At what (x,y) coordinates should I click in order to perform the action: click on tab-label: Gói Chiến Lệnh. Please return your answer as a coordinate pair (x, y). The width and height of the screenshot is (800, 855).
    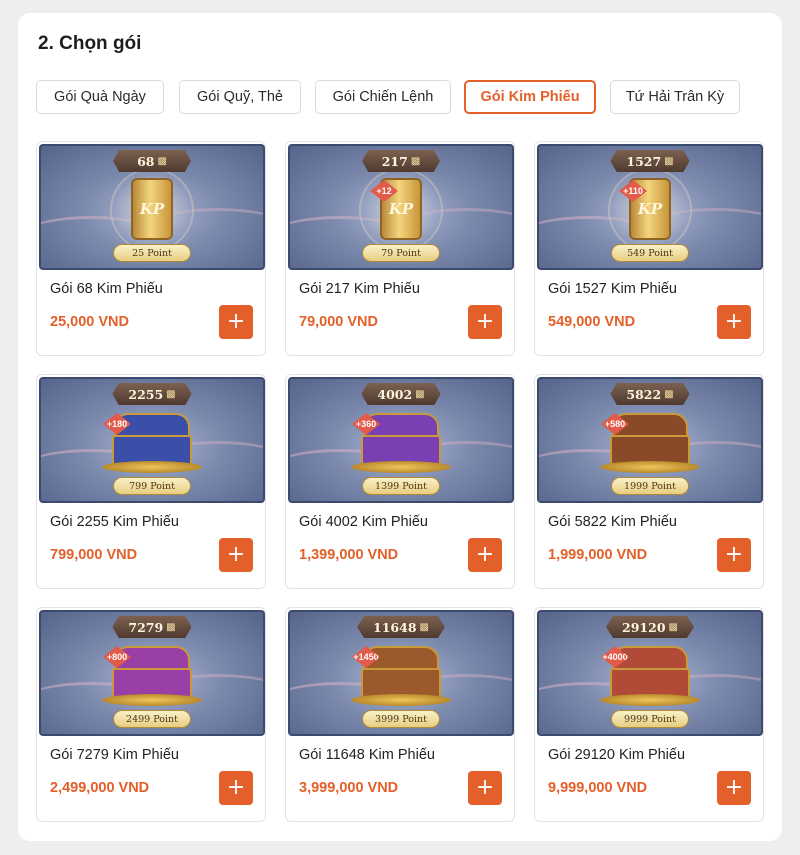
    Looking at the image, I should click on (383, 97).